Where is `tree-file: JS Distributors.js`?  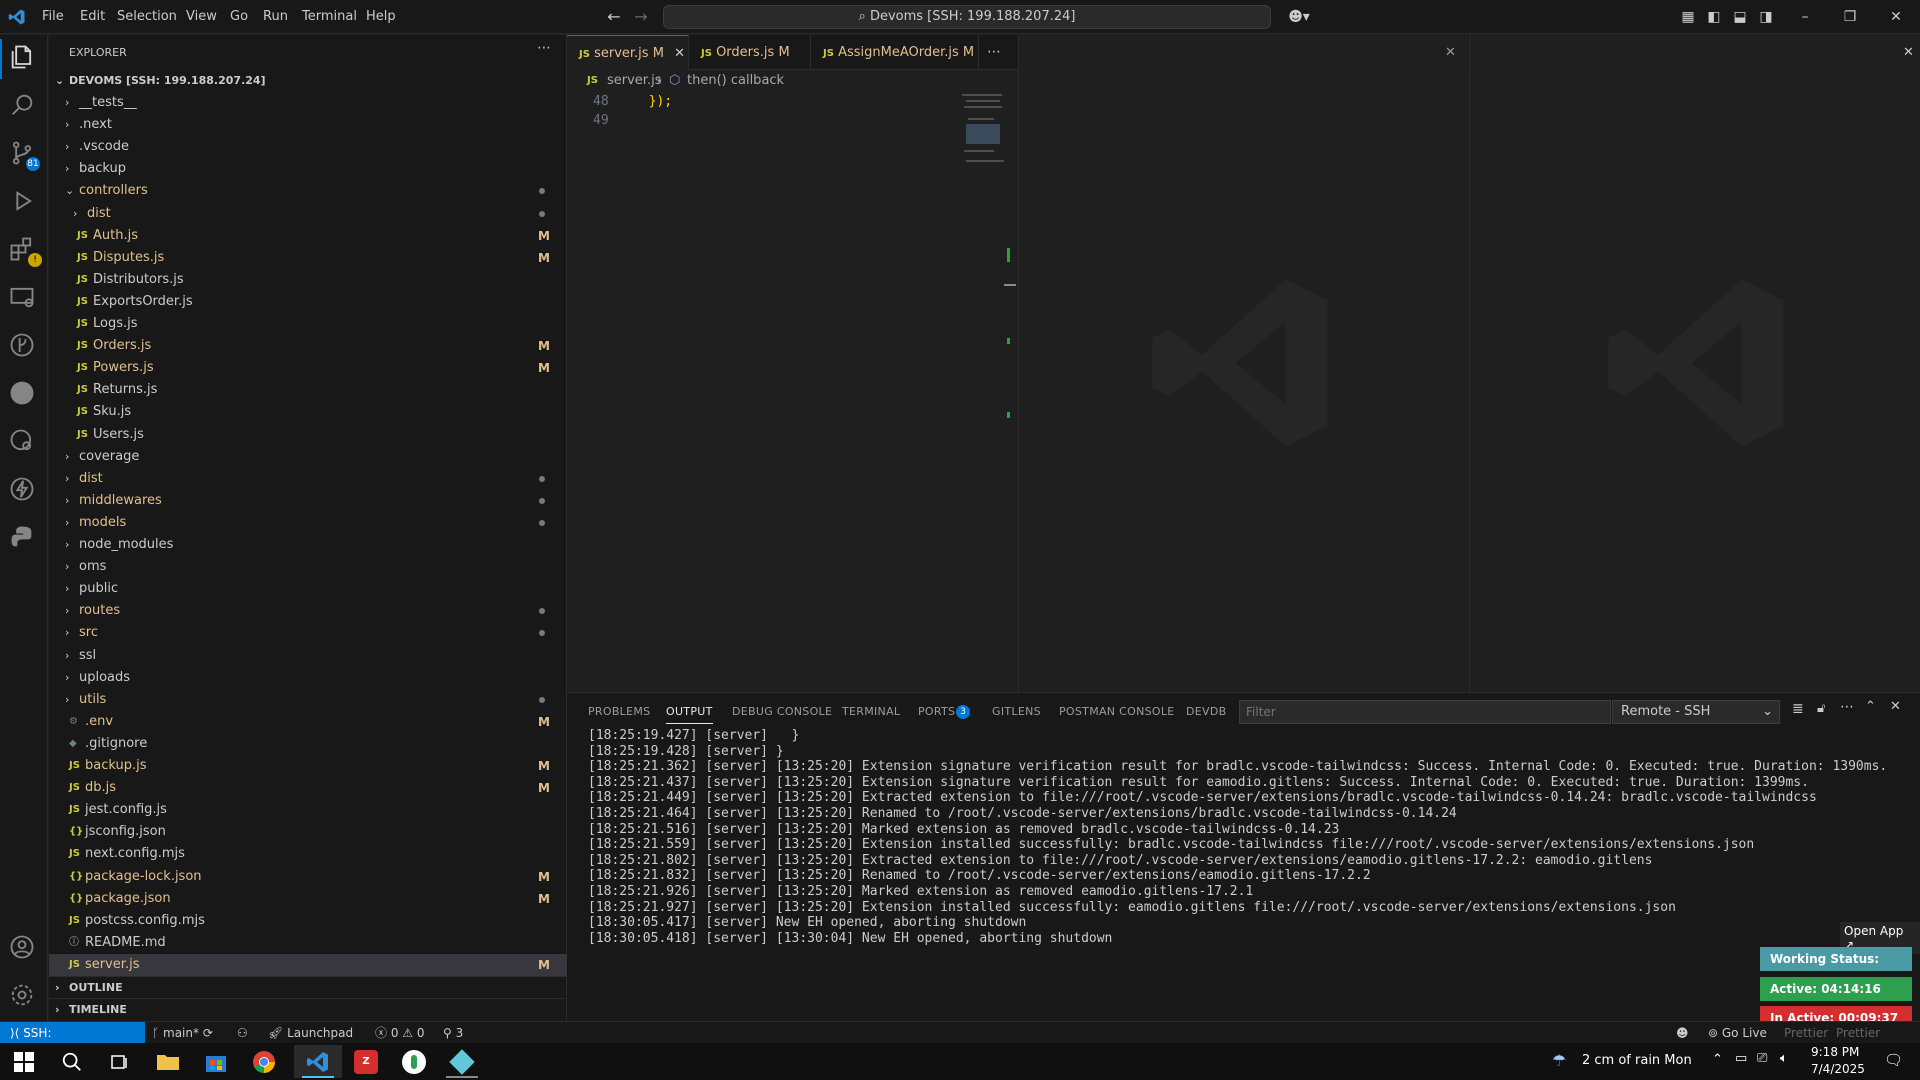 tree-file: JS Distributors.js is located at coordinates (308, 280).